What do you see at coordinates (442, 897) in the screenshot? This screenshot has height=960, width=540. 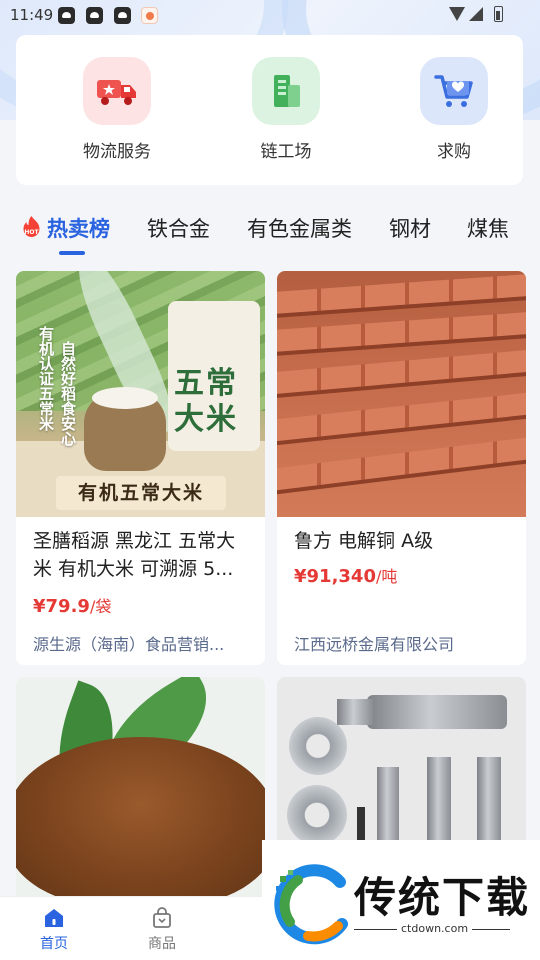 I see `watermark-text: 传统下载` at bounding box center [442, 897].